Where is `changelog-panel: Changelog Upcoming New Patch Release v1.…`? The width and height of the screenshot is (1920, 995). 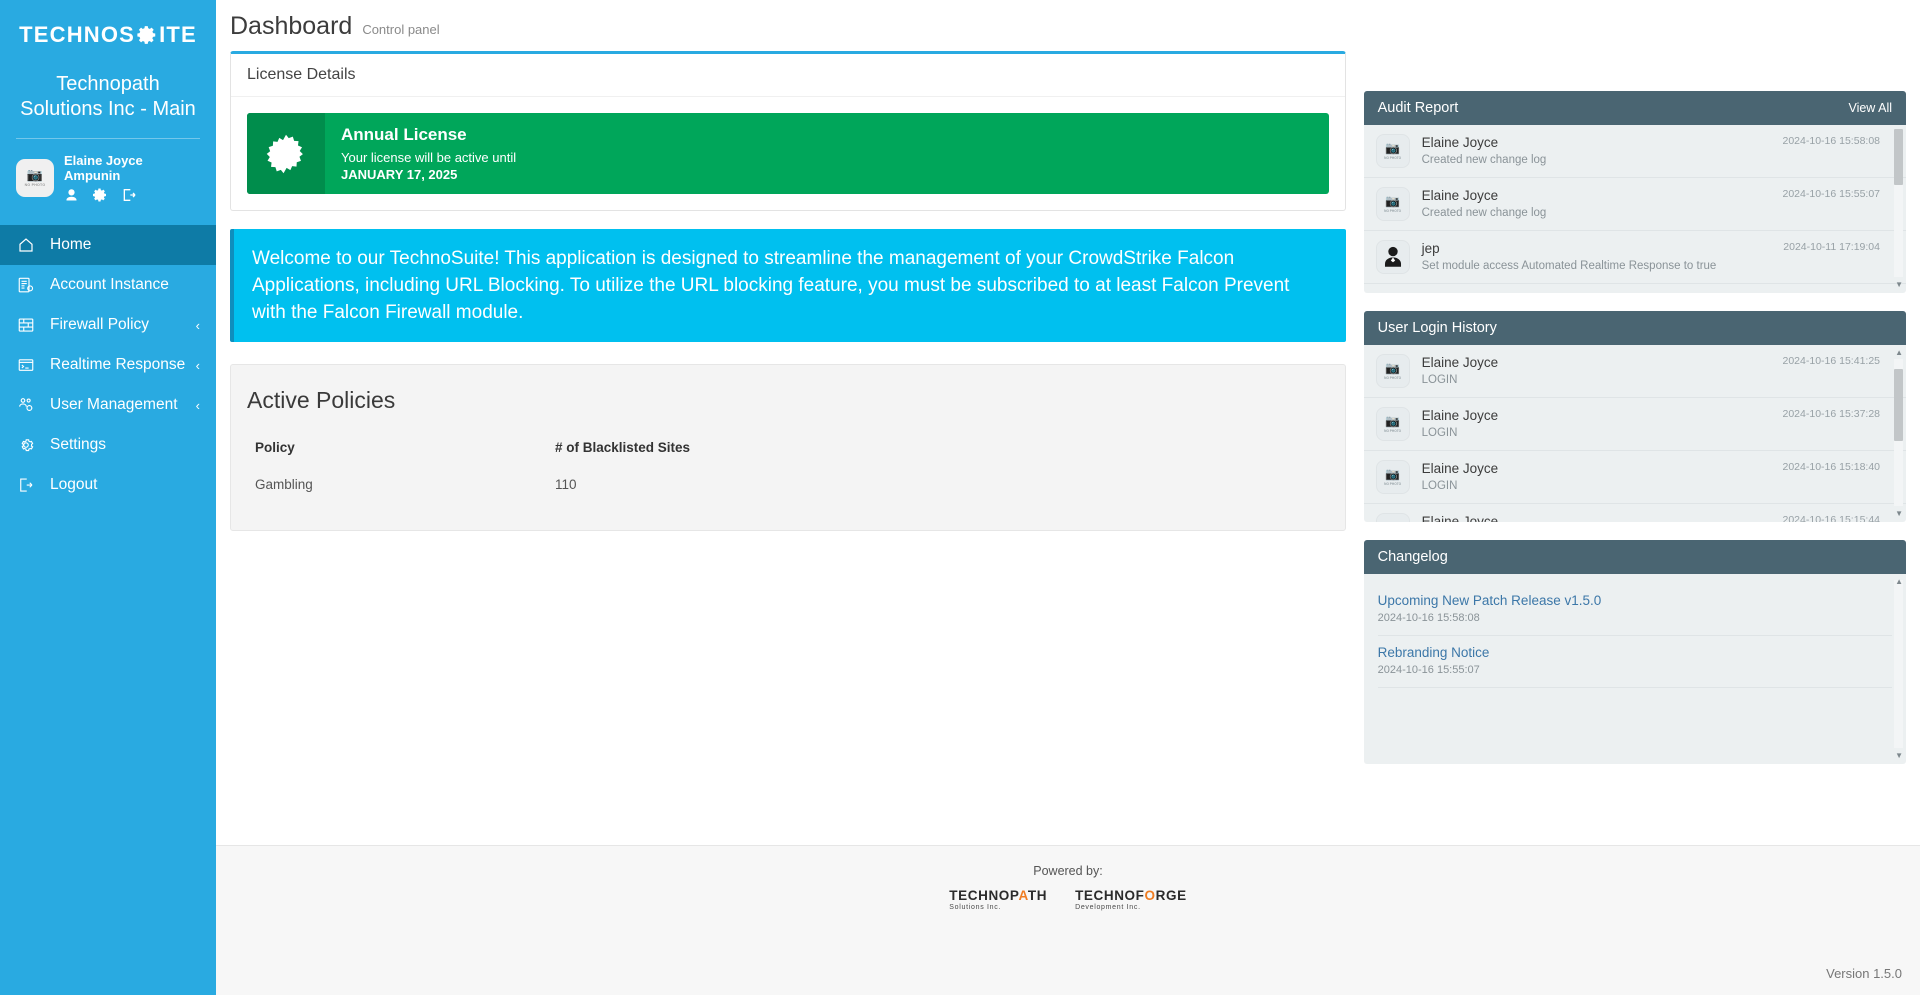
changelog-panel: Changelog Upcoming New Patch Release v1.… is located at coordinates (1634, 652).